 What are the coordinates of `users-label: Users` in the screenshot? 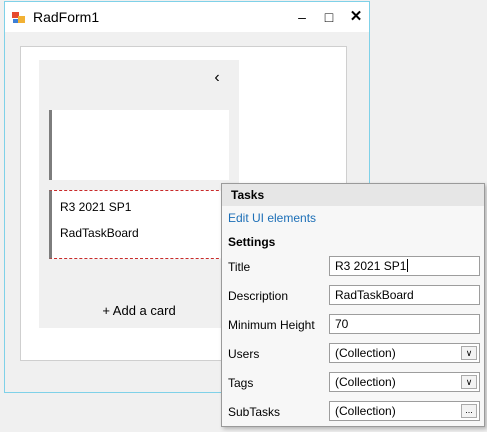 It's located at (244, 354).